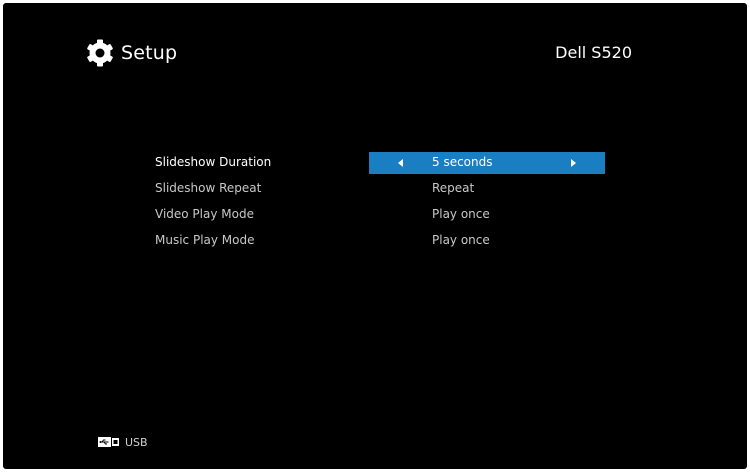 This screenshot has height=472, width=750. I want to click on menu-item-music-play-mode: Music Play Mode Play once, so click(375, 241).